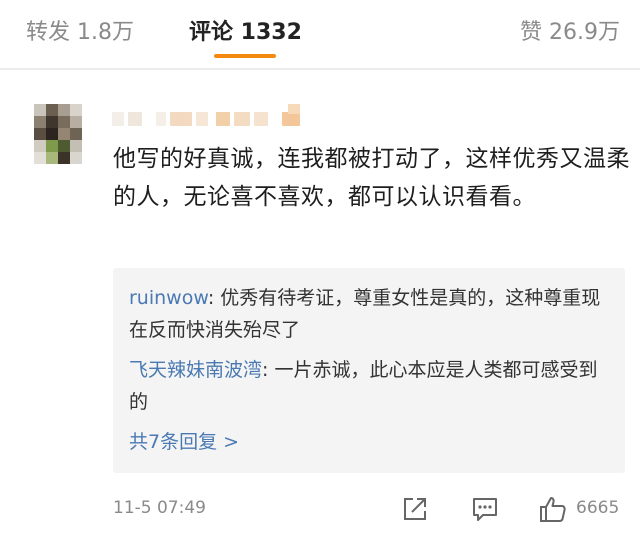  Describe the element at coordinates (168, 298) in the screenshot. I see `reply-username: ruinwow` at that location.